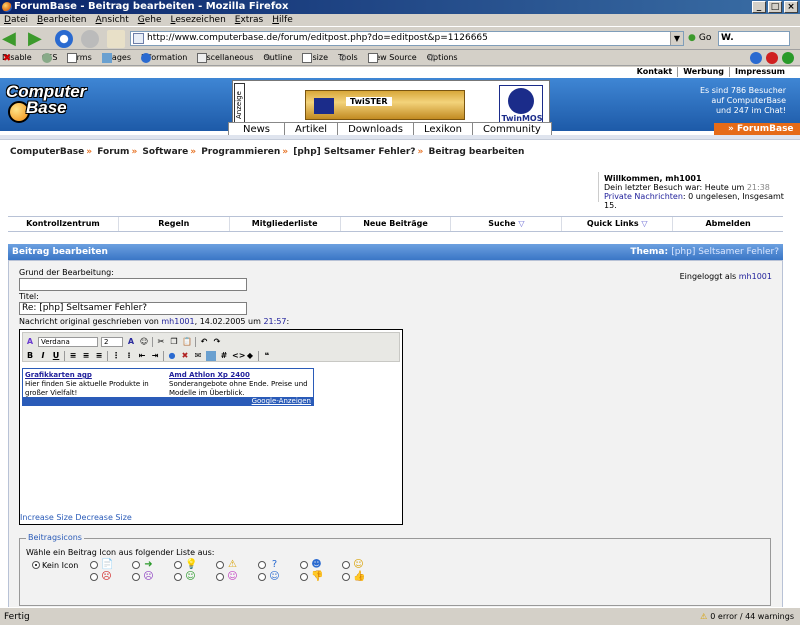 This screenshot has height=625, width=800. What do you see at coordinates (311, 128) in the screenshot?
I see `tab-artikel: Artikel` at bounding box center [311, 128].